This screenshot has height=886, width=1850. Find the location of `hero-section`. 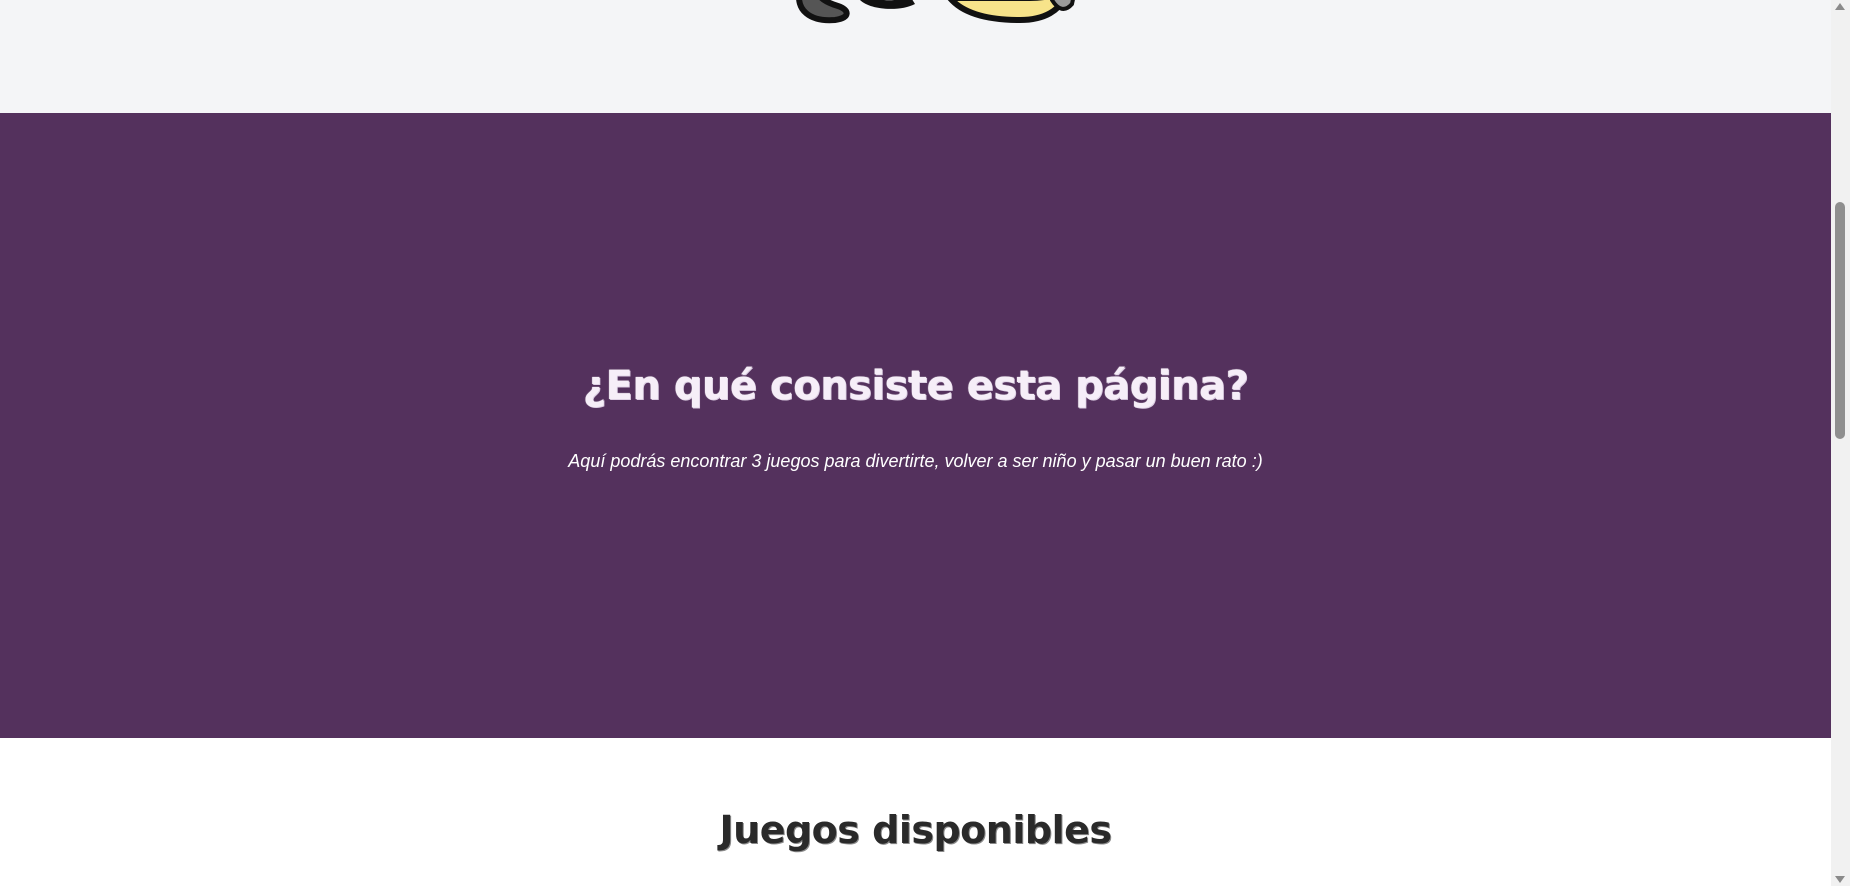

hero-section is located at coordinates (915, 56).